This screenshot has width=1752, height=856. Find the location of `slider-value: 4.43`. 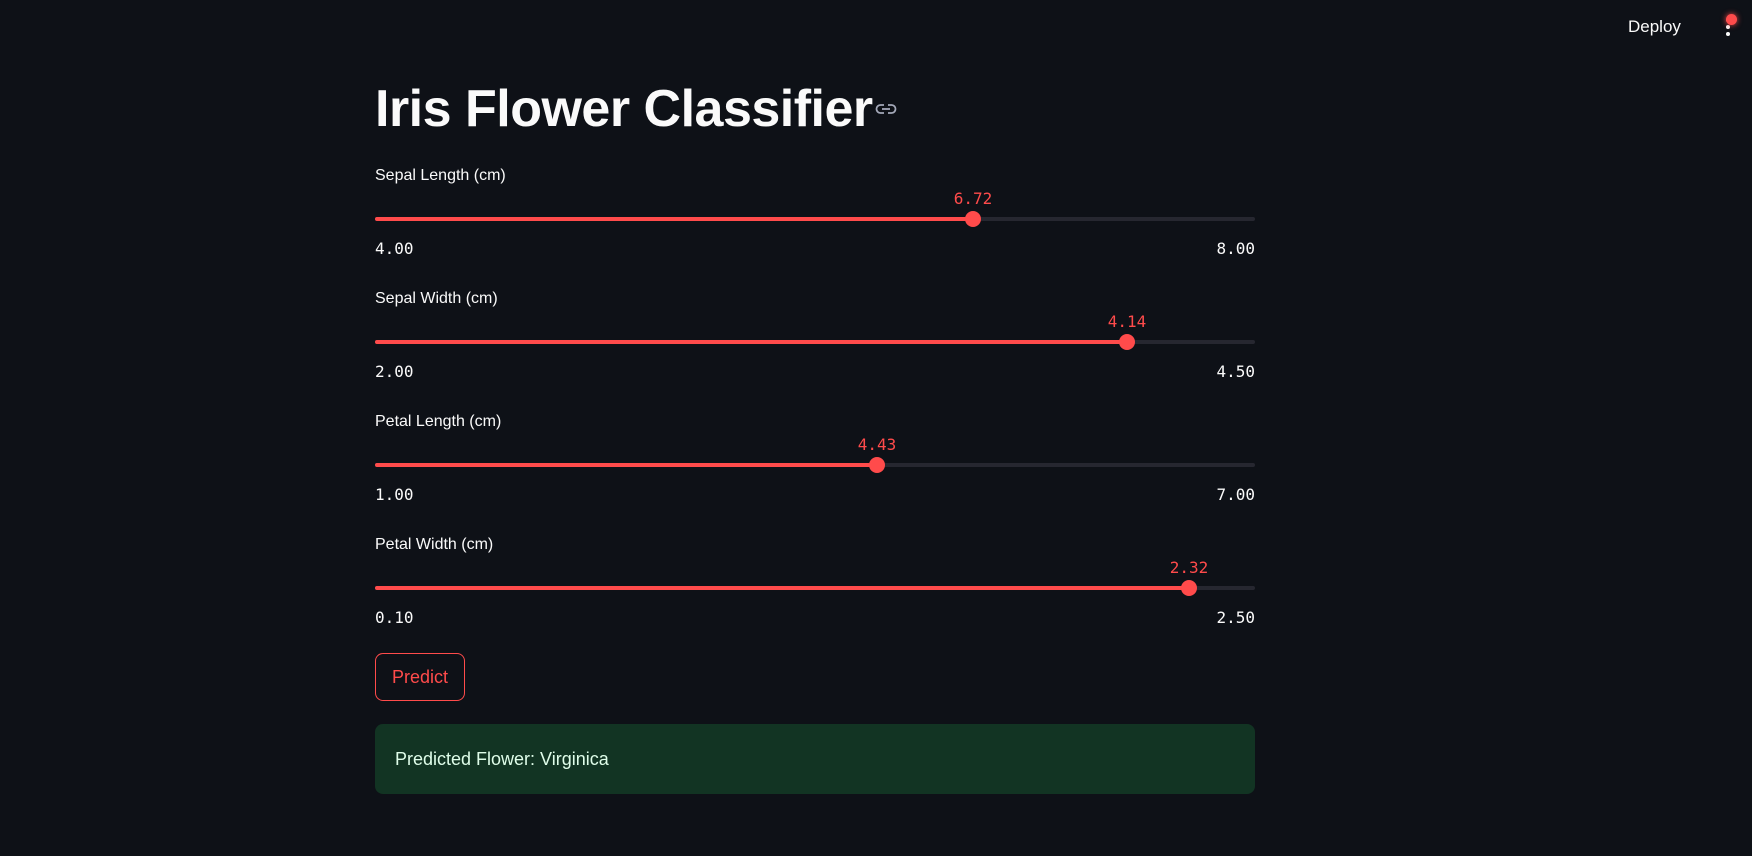

slider-value: 4.43 is located at coordinates (877, 444).